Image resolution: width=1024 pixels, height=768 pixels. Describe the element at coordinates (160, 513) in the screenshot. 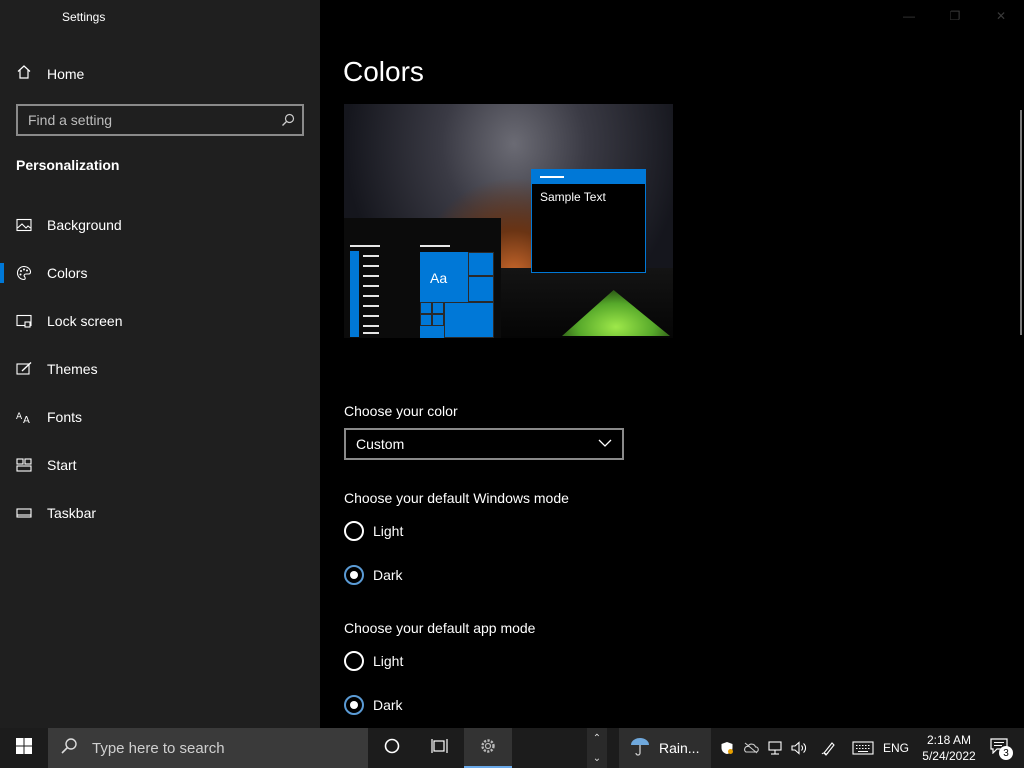

I see `sidebar-item-taskbar: Taskbar` at that location.